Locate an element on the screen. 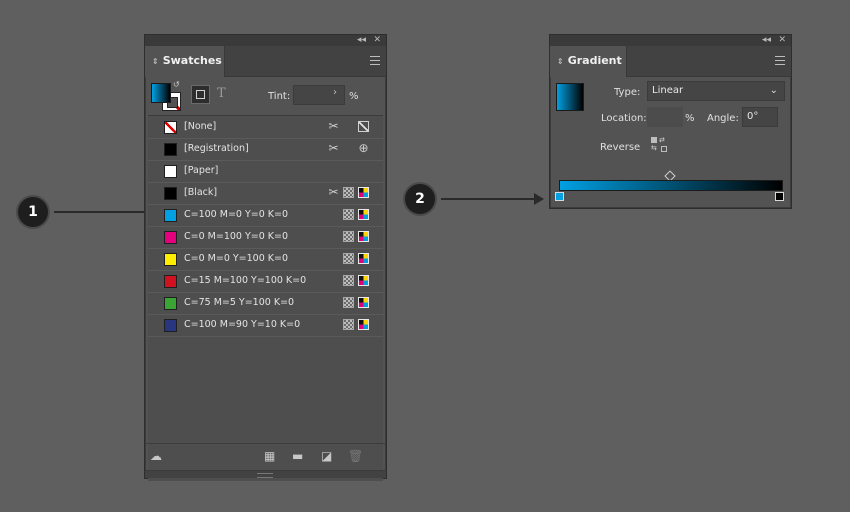  cc-libraries-icon: ☁ is located at coordinates (156, 456).